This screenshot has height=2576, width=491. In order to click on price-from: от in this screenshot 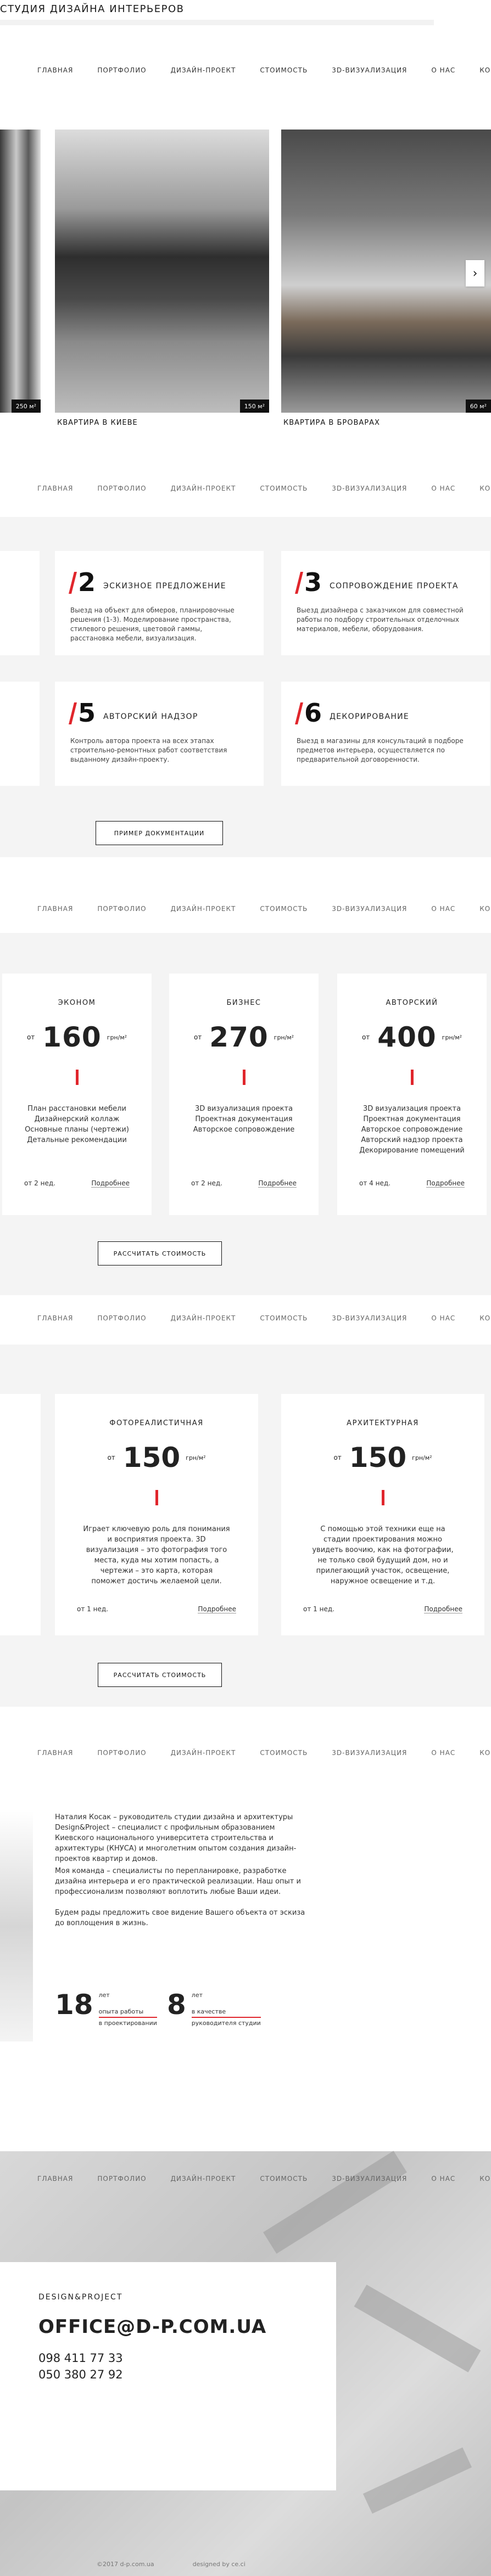, I will do `click(365, 1037)`.